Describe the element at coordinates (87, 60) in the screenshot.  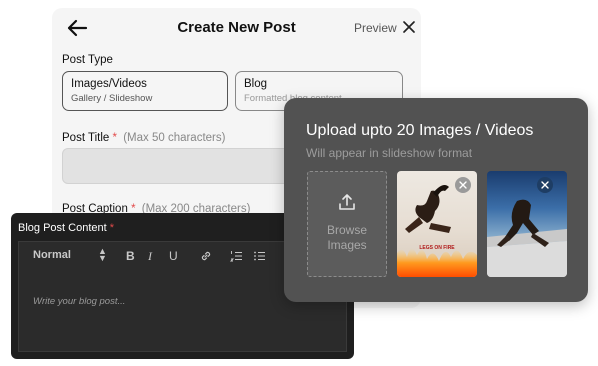
I see `post-type-label: Post Type` at that location.